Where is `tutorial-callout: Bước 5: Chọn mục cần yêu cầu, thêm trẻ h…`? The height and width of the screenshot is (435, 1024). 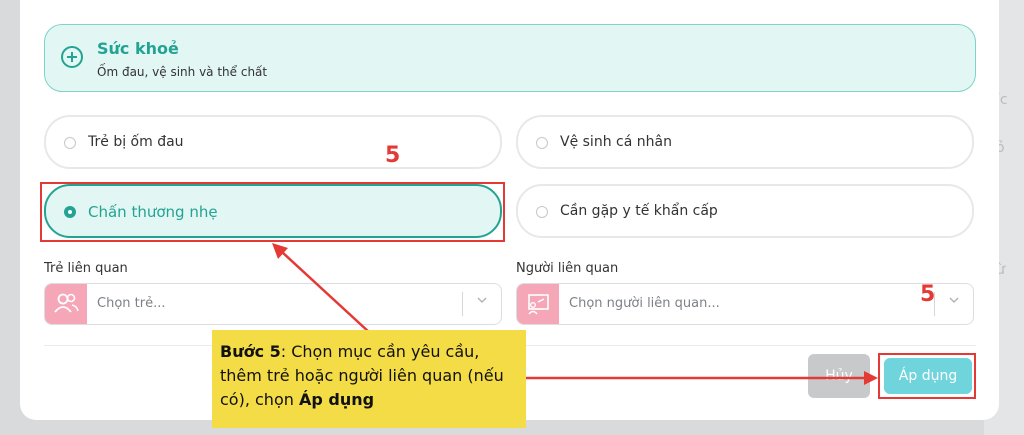 tutorial-callout: Bước 5: Chọn mục cần yêu cầu, thêm trẻ h… is located at coordinates (369, 379).